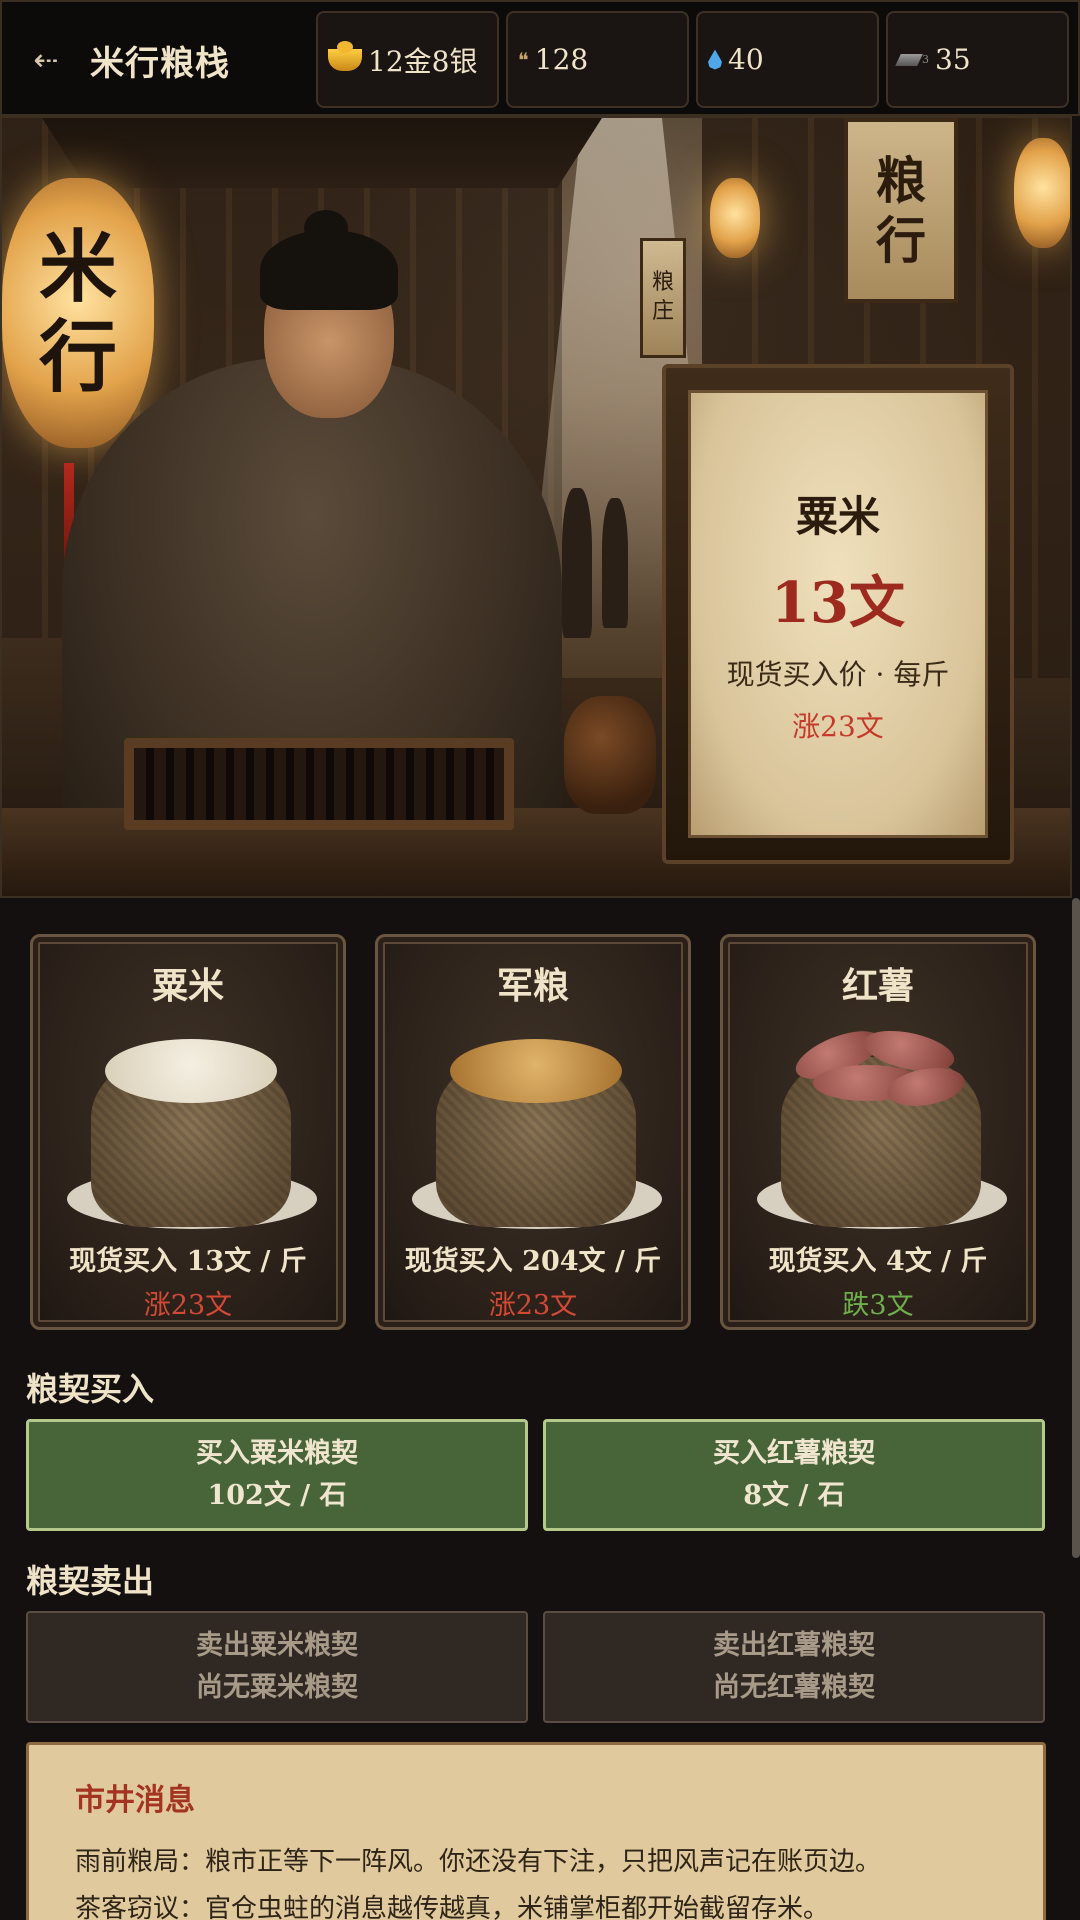 The height and width of the screenshot is (1920, 1080). I want to click on card-army-grain: 军粮 现货买入 204文 / 斤 涨23文, so click(533, 1132).